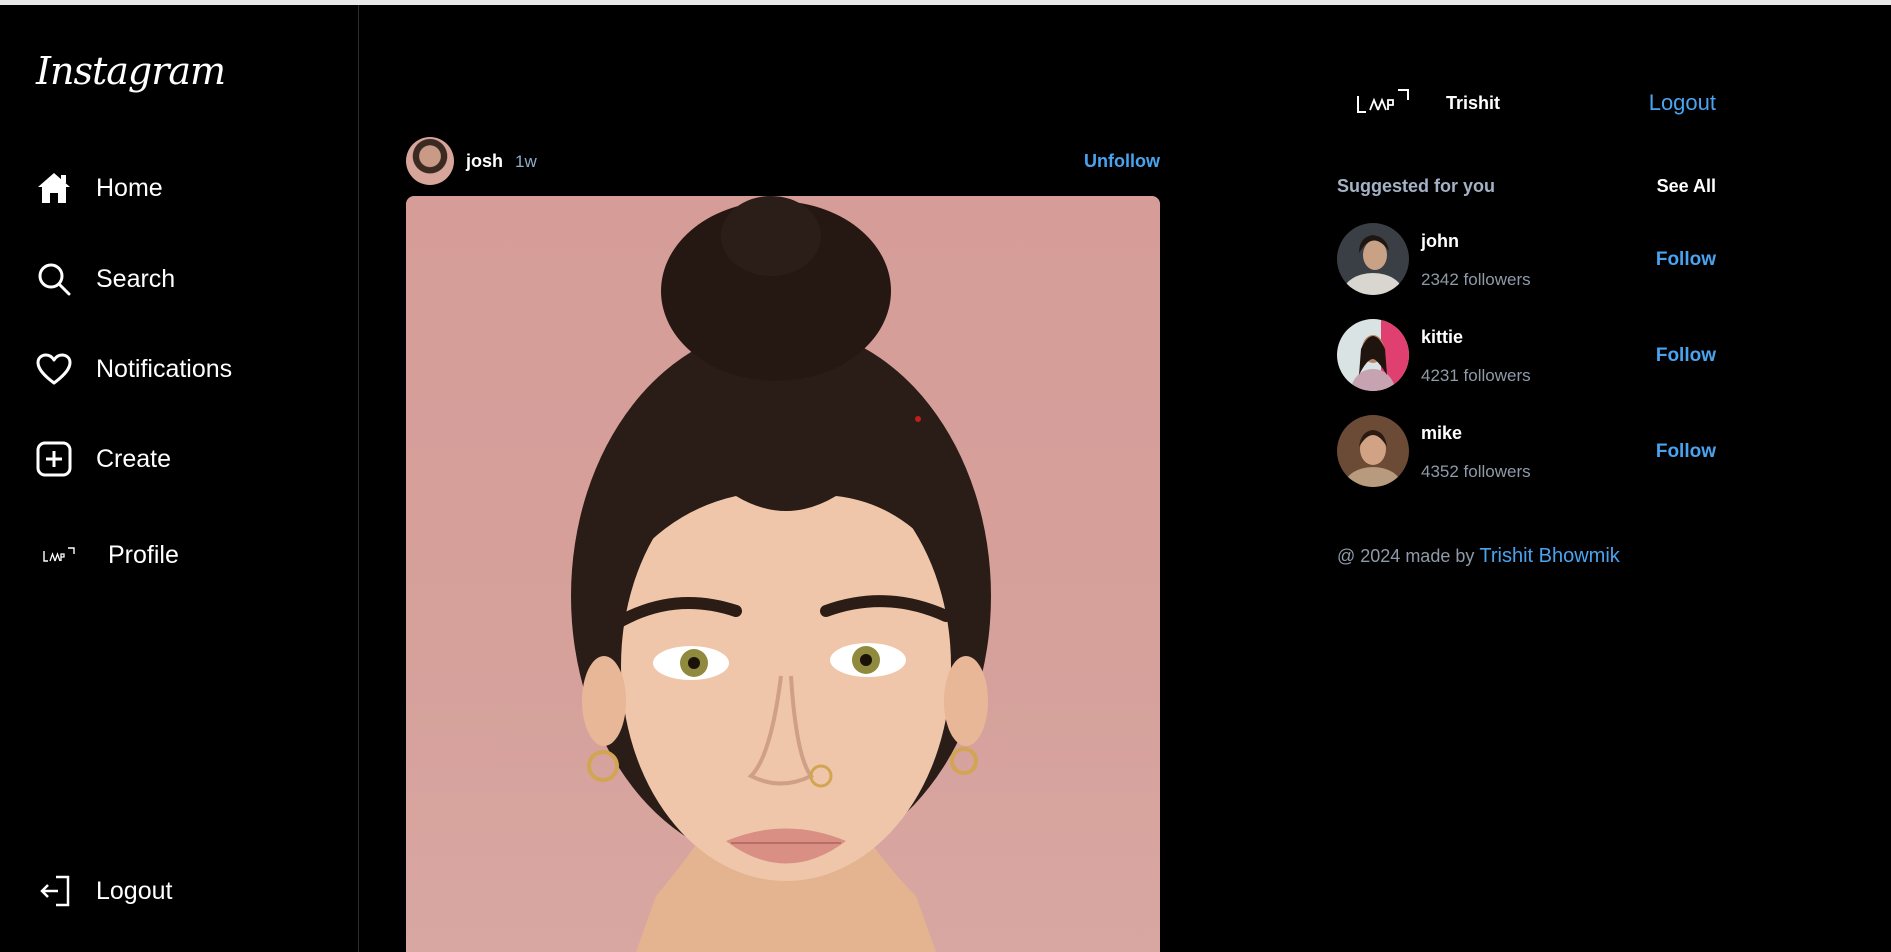  What do you see at coordinates (1549, 556) in the screenshot?
I see `footer-author-link: Trishit Bhowmik` at bounding box center [1549, 556].